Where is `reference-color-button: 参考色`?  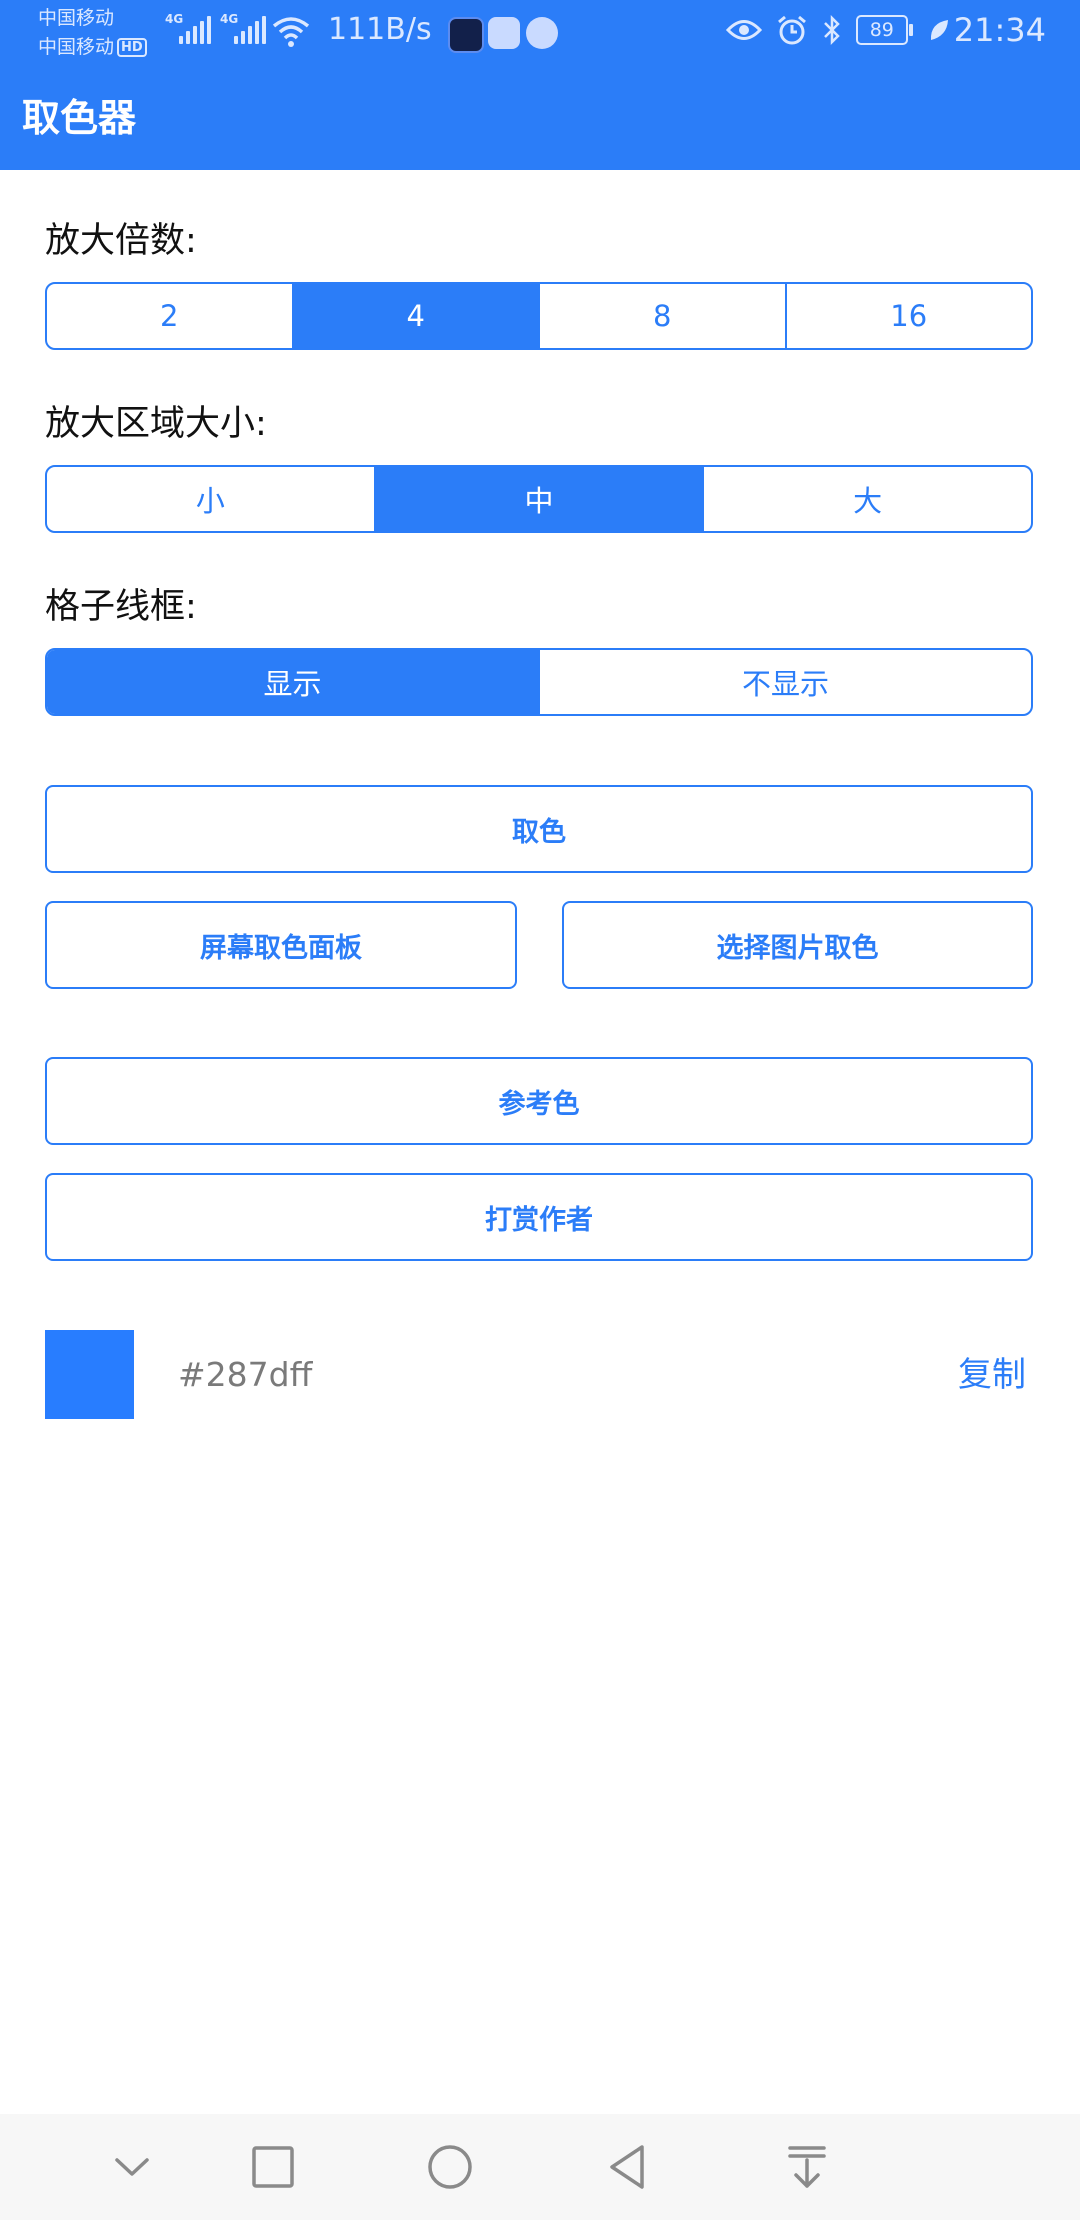
reference-color-button: 参考色 is located at coordinates (539, 1101).